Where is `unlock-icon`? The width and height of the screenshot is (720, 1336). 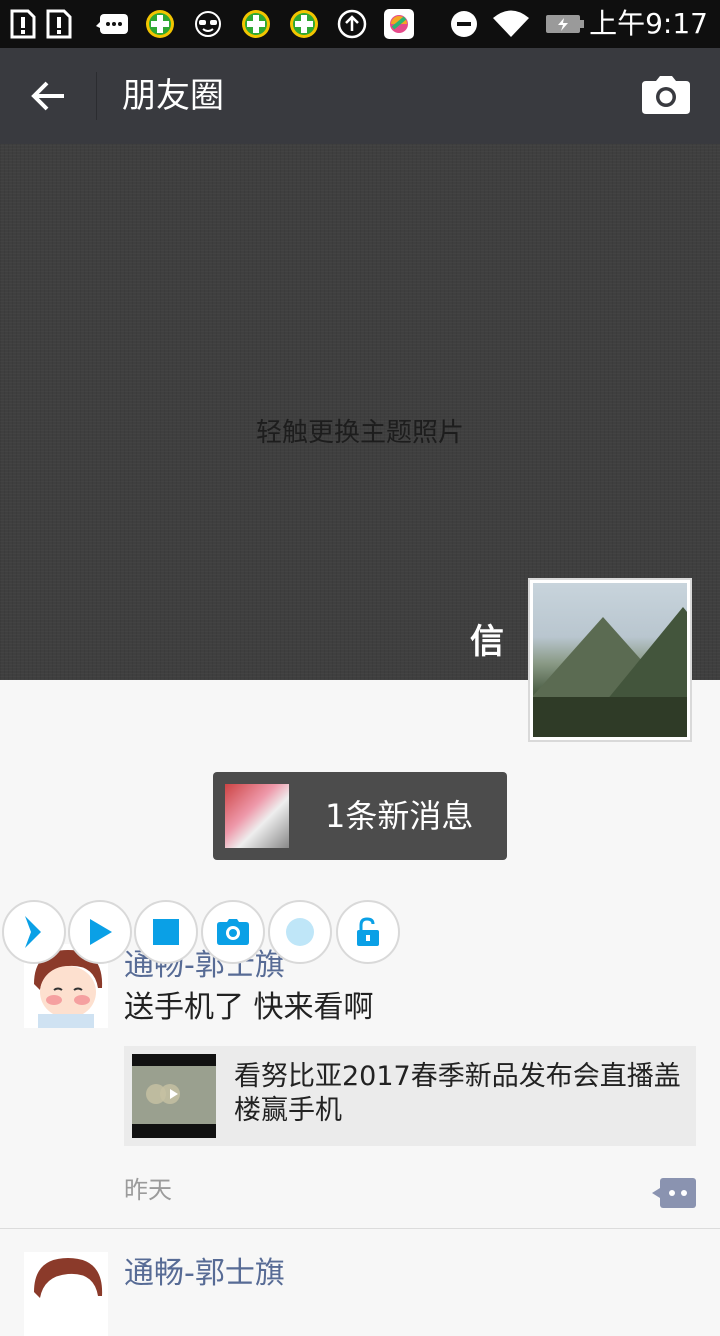
unlock-icon is located at coordinates (368, 931).